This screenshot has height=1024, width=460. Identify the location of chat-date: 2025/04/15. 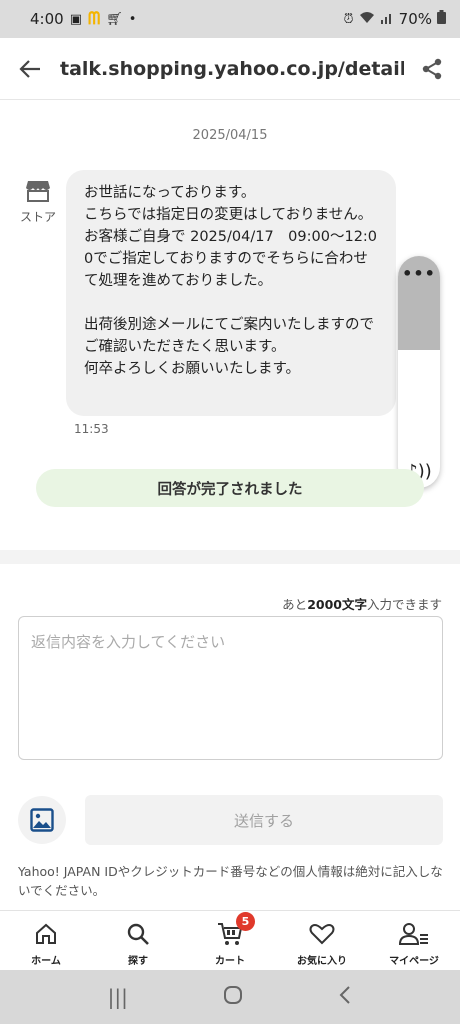
(230, 135).